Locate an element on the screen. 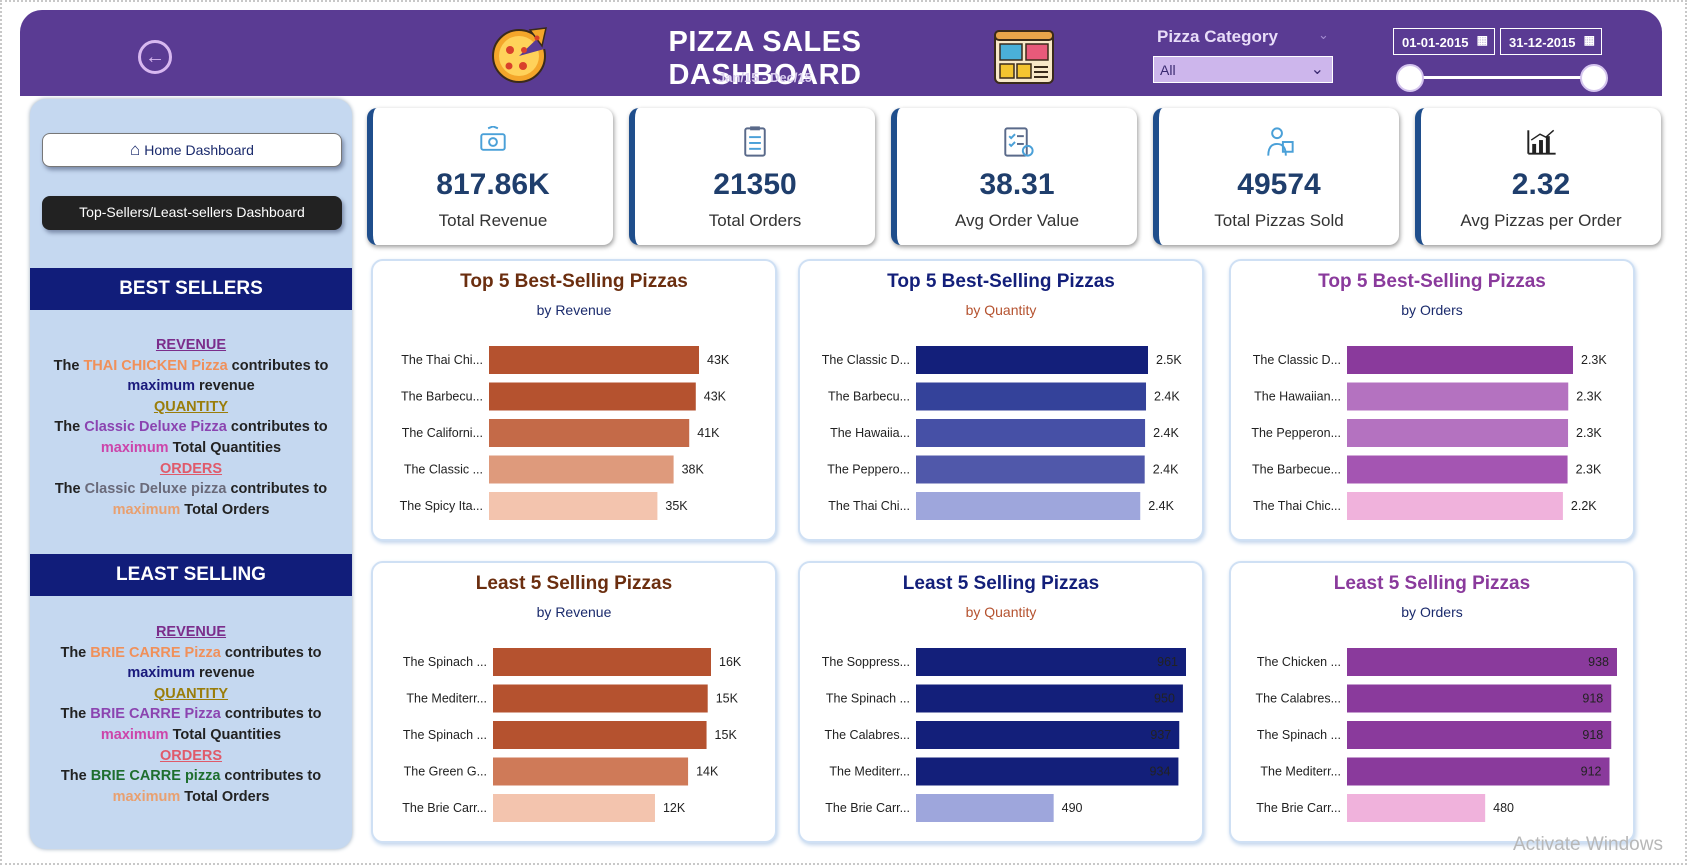 The width and height of the screenshot is (1687, 865). bar-value-label: 938 is located at coordinates (1598, 662).